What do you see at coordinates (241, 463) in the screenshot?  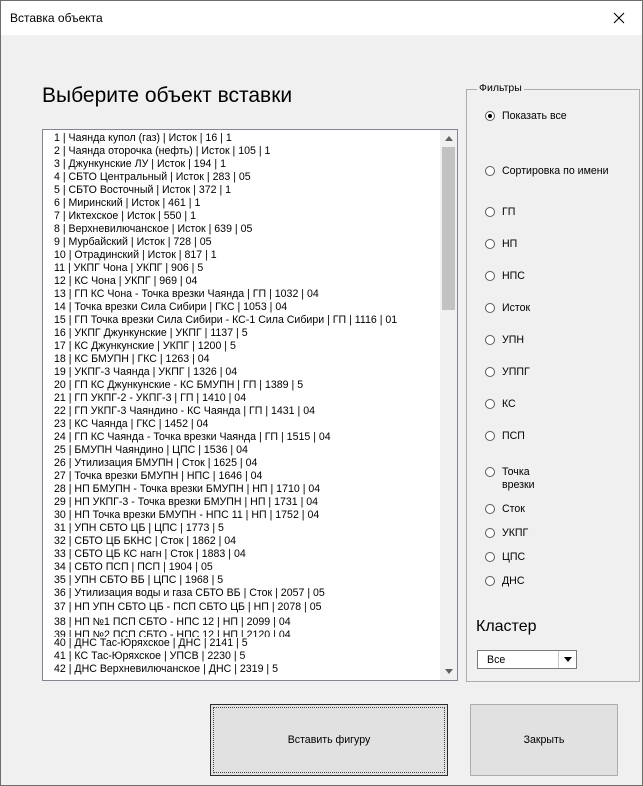 I see `list-item: 26 | Утилизация БМУПН | Сток | 1625 | 04` at bounding box center [241, 463].